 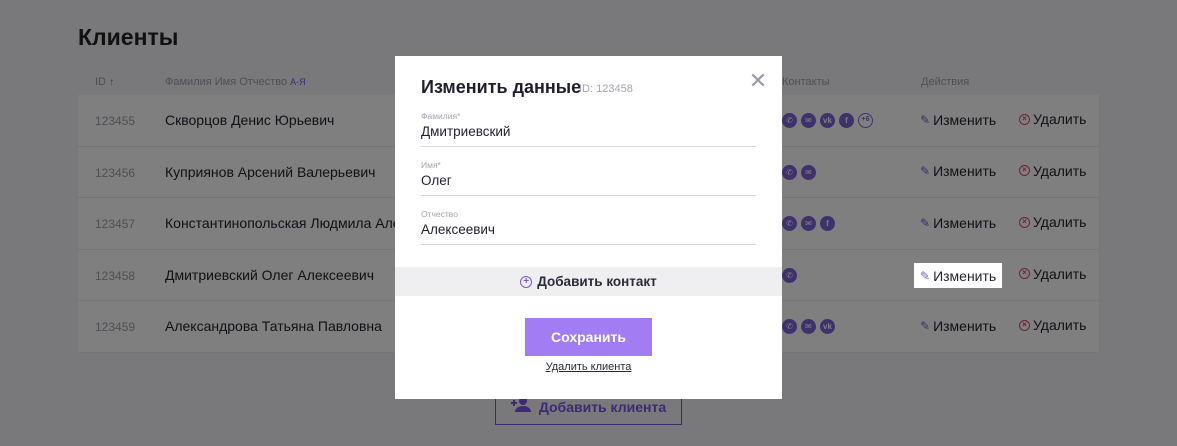 What do you see at coordinates (431, 165) in the screenshot?
I see `name-label: Имя*` at bounding box center [431, 165].